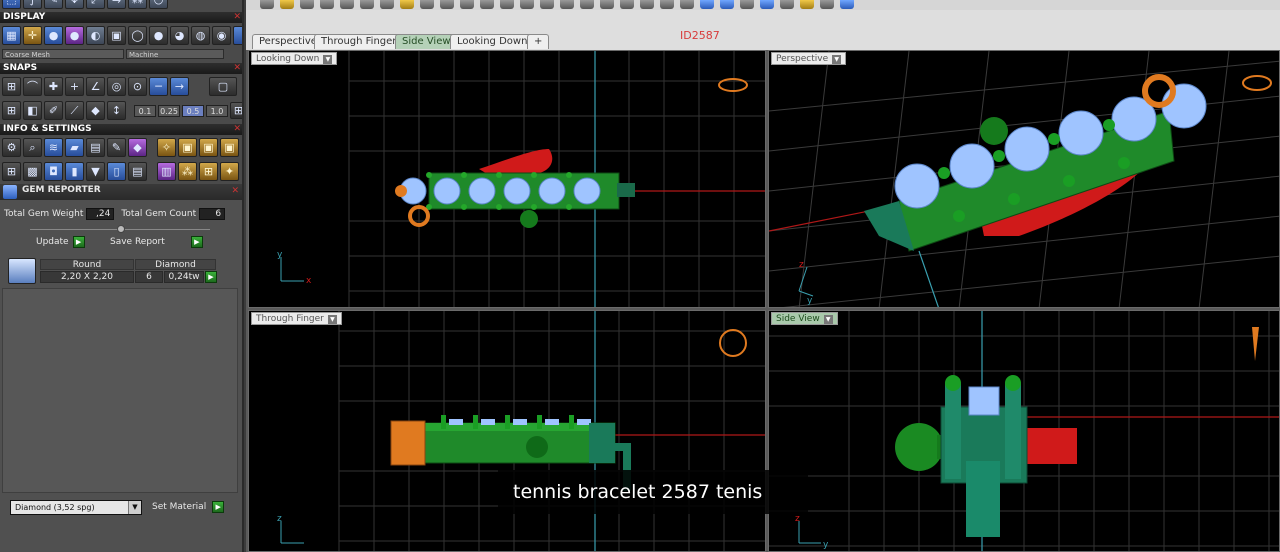 This screenshot has height=552, width=1280. Describe the element at coordinates (447, 4) in the screenshot. I see `pencil-icon` at that location.